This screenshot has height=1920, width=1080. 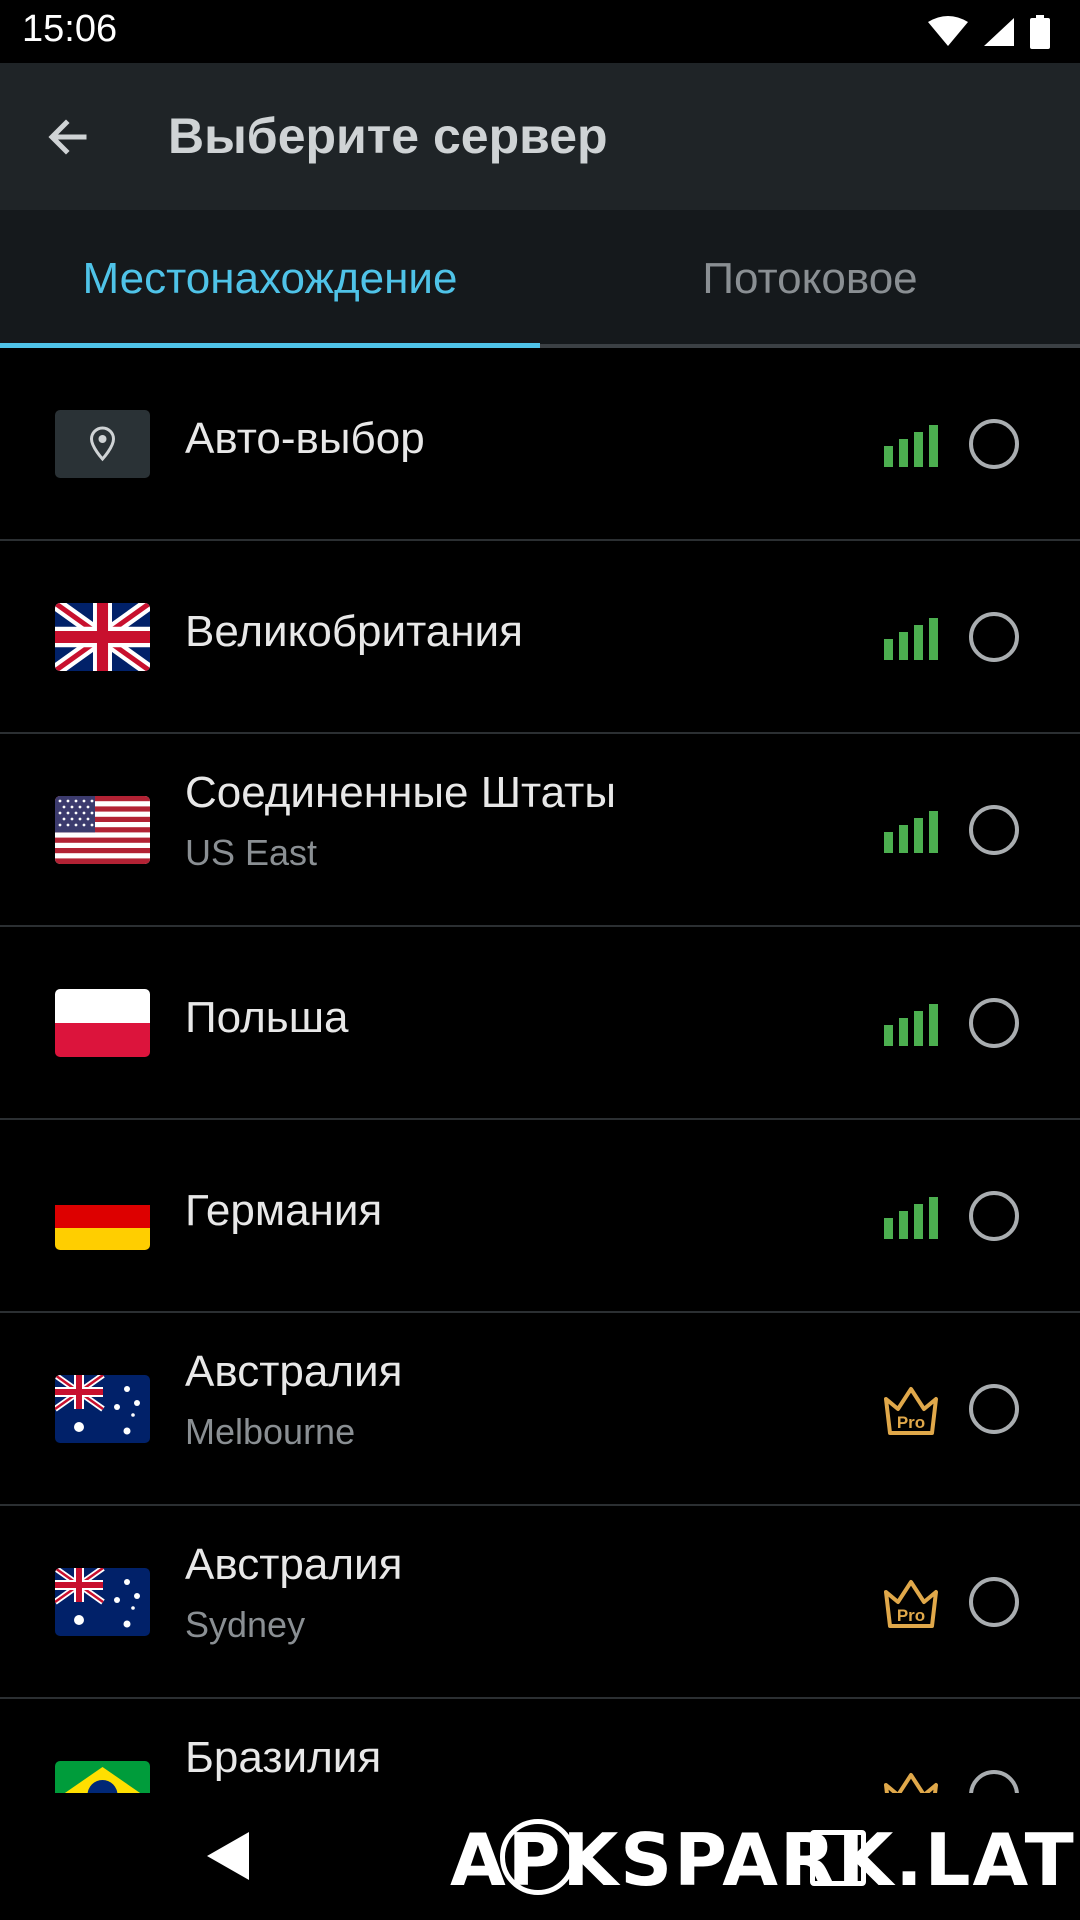 I want to click on app-bar: Выберите сервер, so click(x=540, y=136).